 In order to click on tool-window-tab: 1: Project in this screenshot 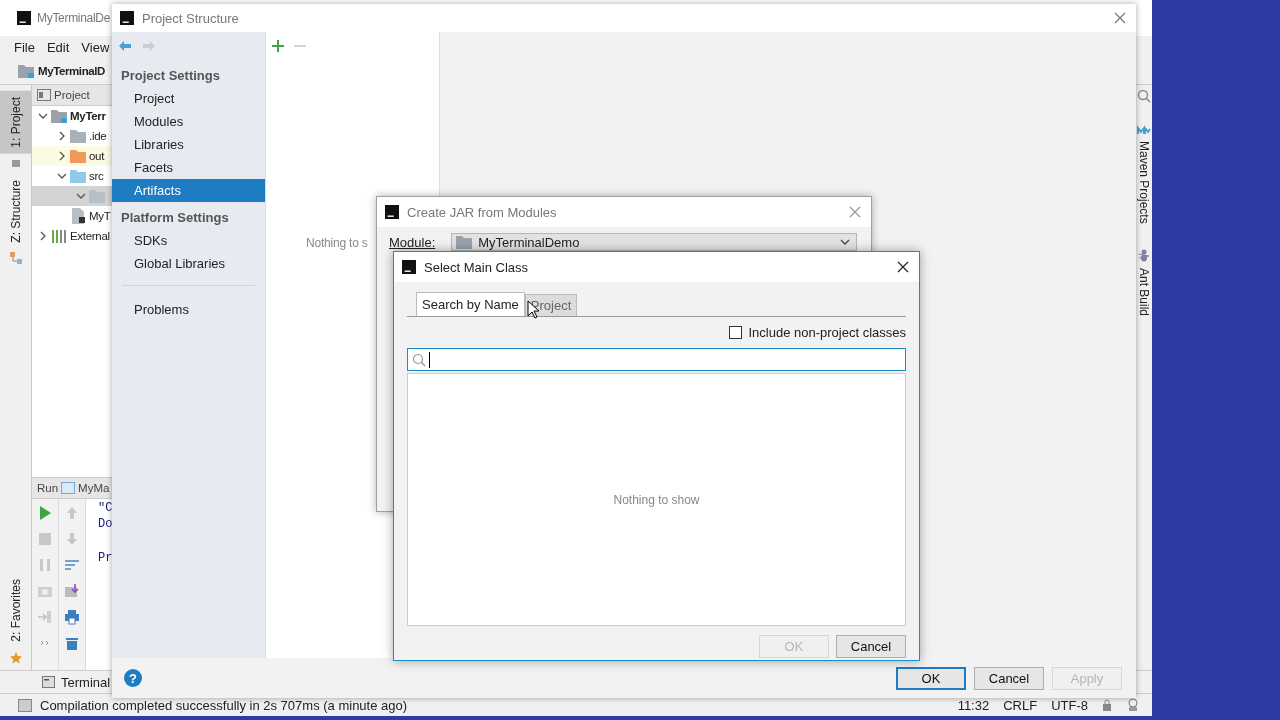, I will do `click(15, 122)`.